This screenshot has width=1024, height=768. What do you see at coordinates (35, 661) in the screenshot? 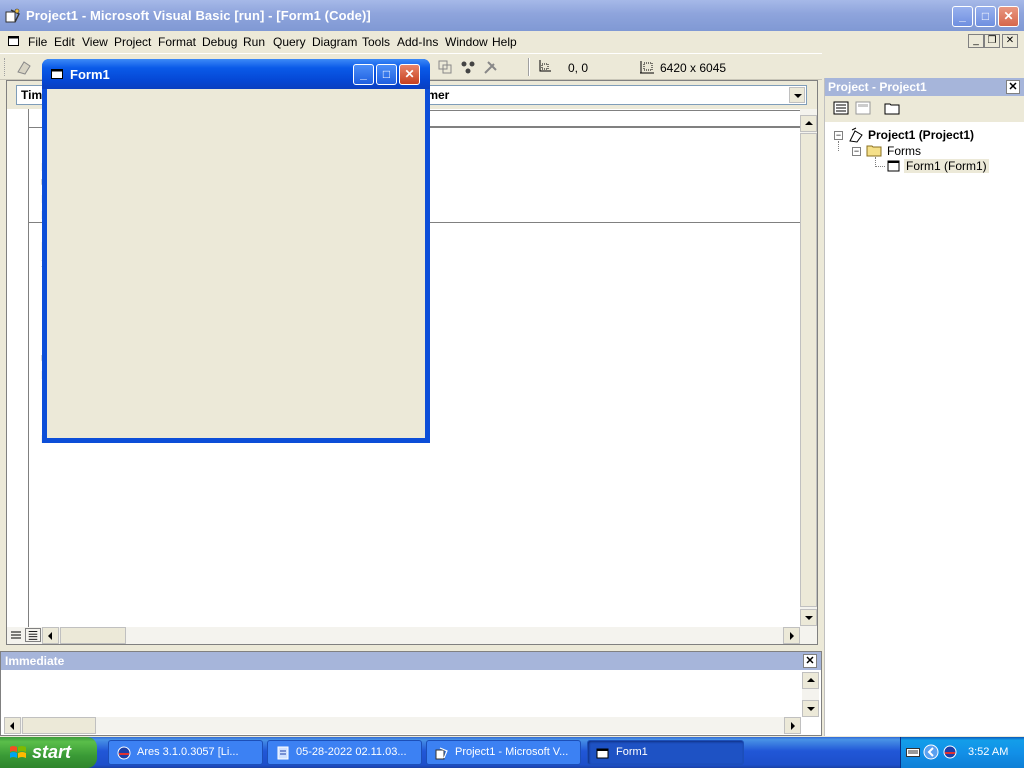
I see `immediate-title-text: Immediate` at bounding box center [35, 661].